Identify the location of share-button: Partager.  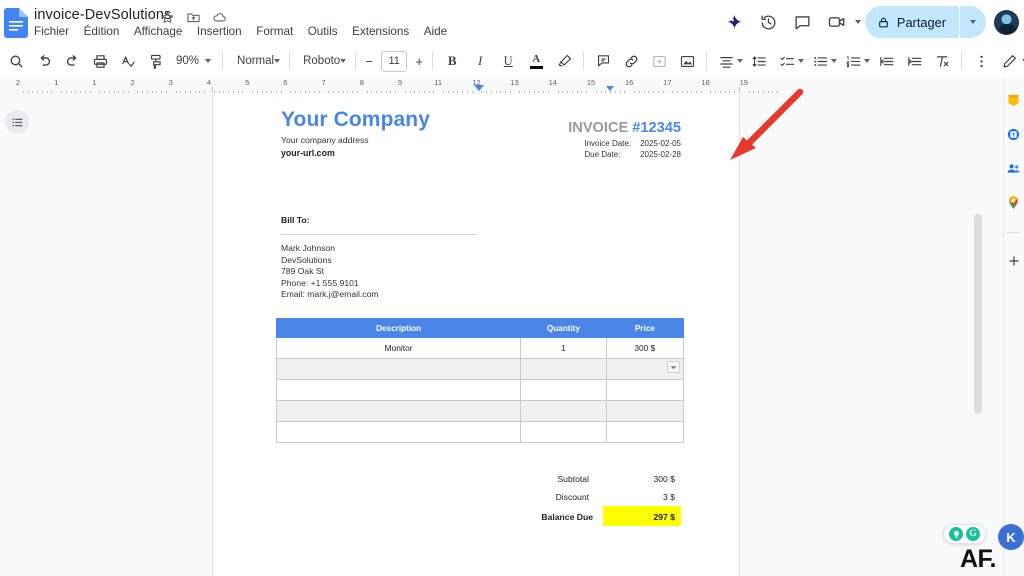
(911, 22).